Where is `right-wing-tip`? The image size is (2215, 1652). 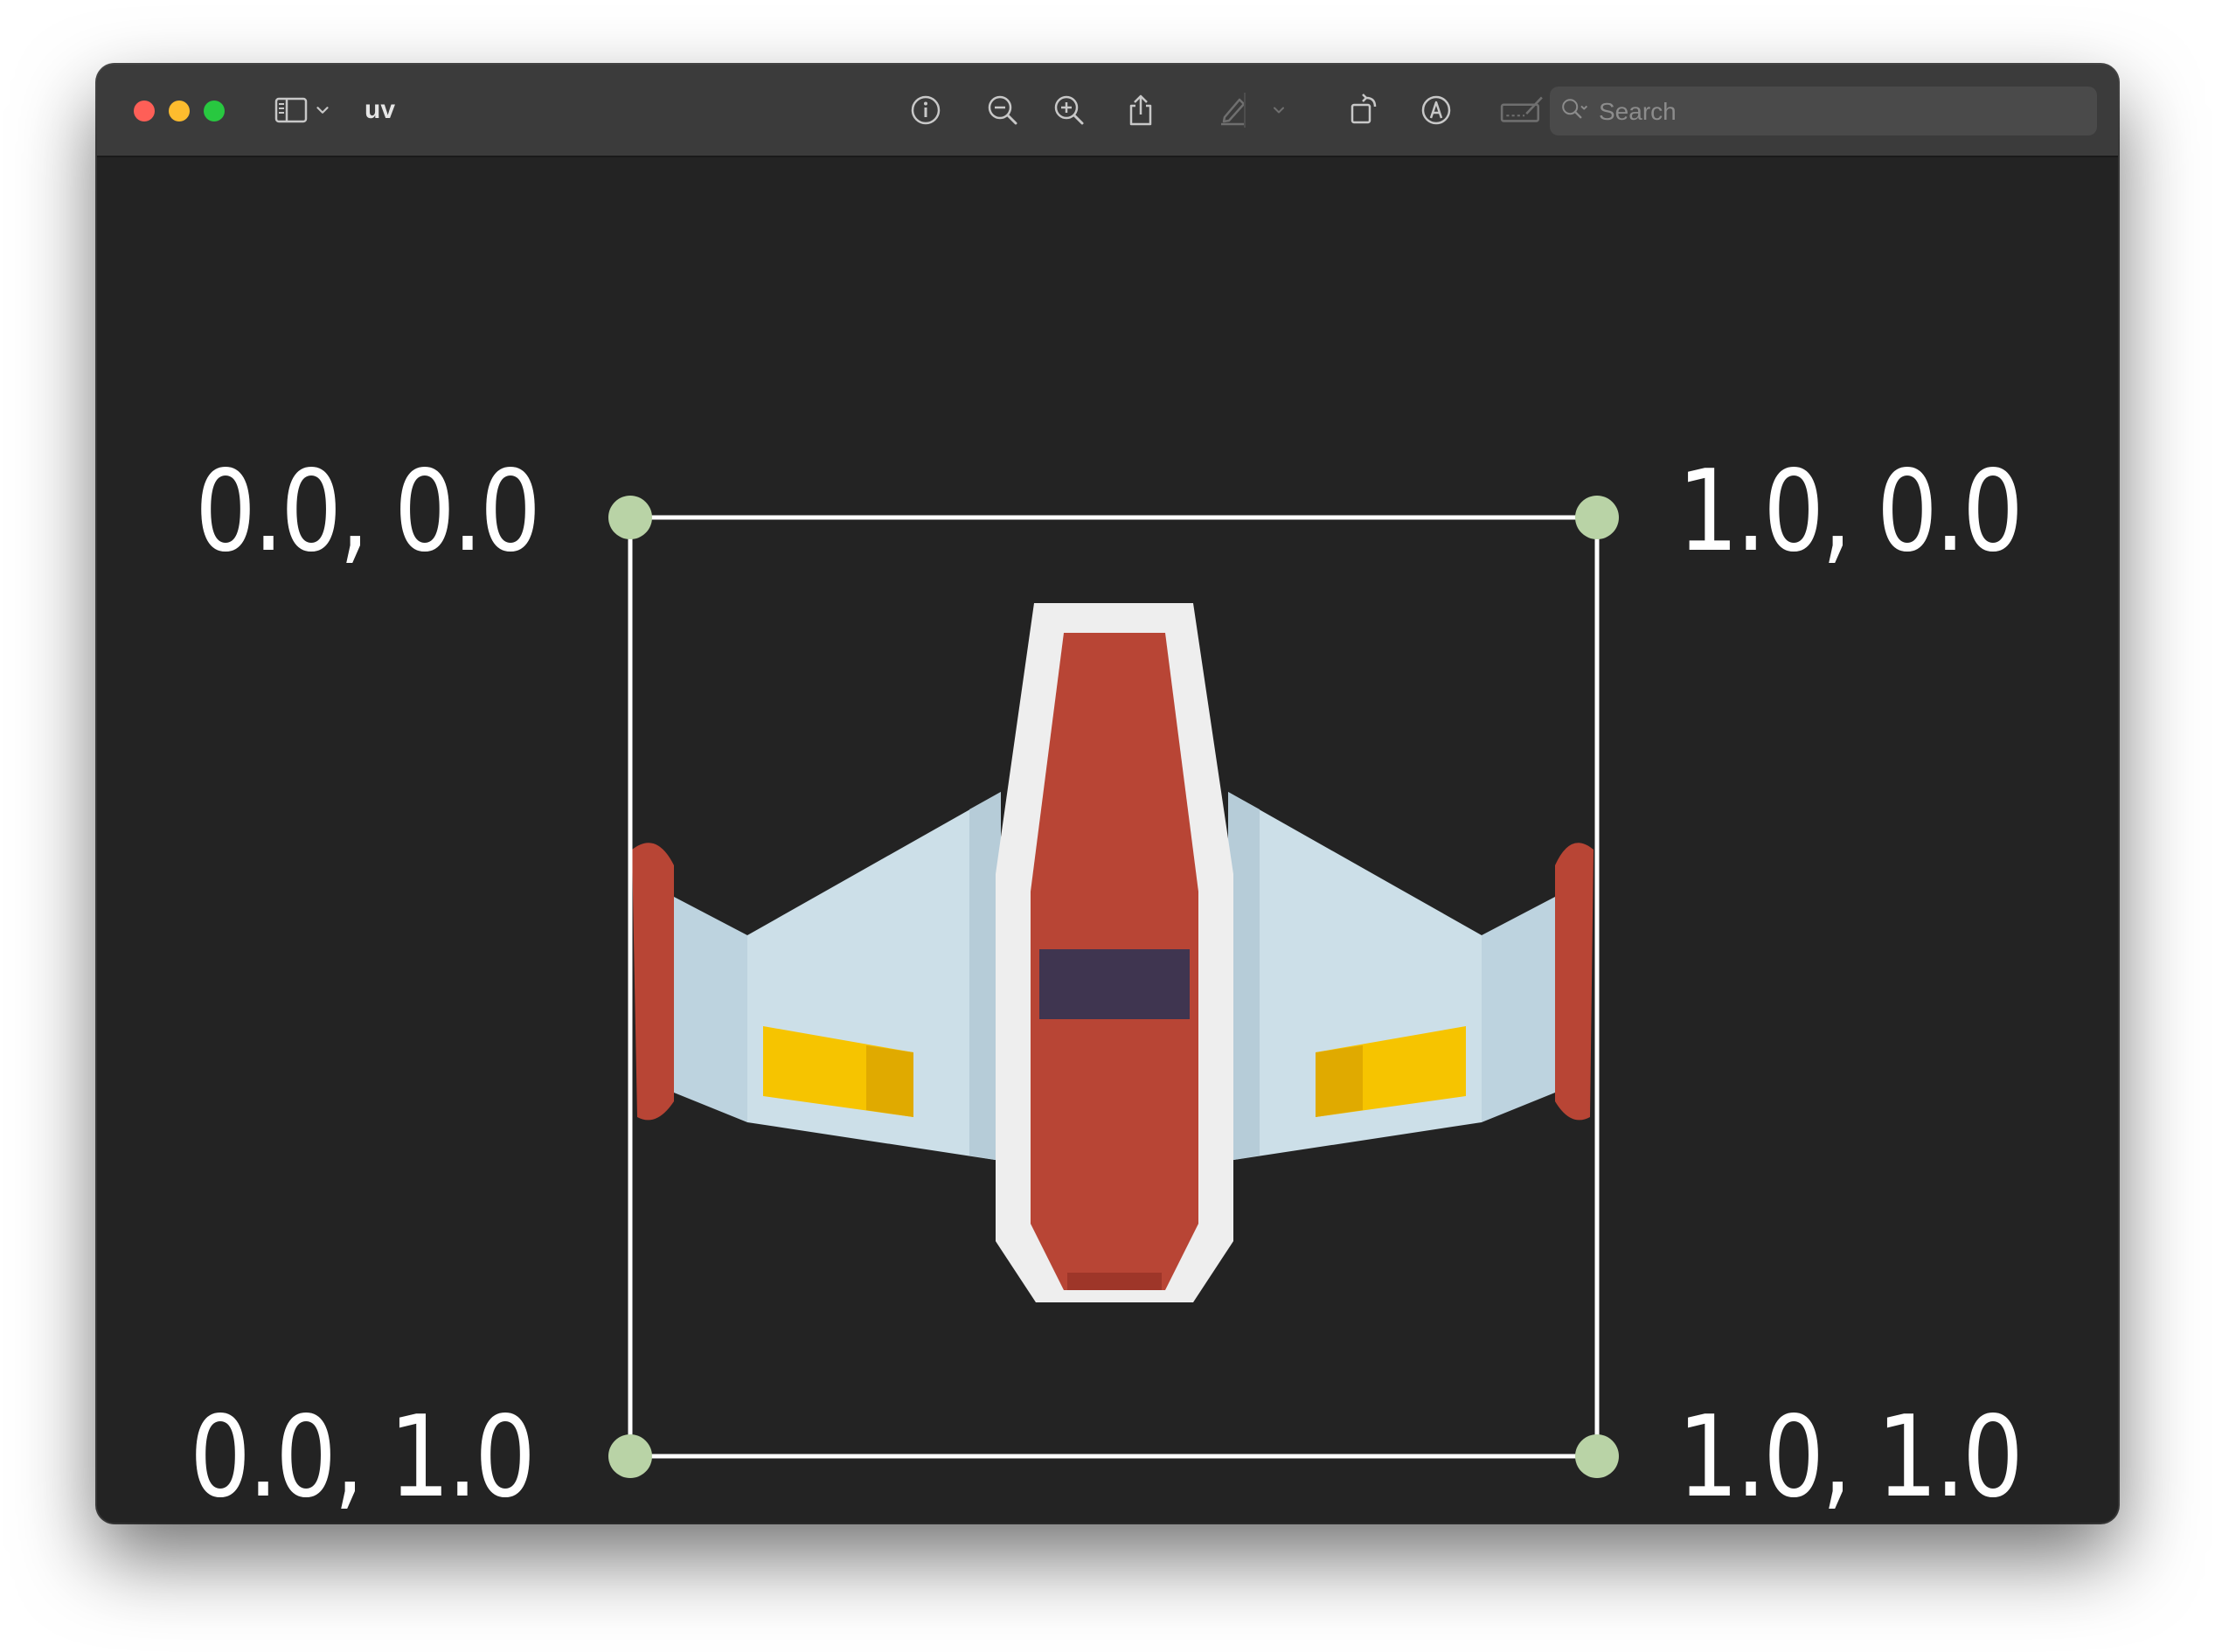 right-wing-tip is located at coordinates (1518, 1010).